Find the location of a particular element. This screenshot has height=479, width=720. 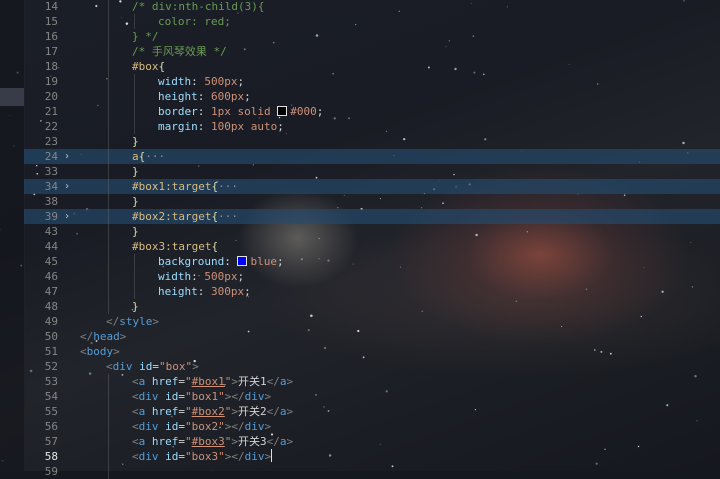

line-number: 17 is located at coordinates (51, 51).